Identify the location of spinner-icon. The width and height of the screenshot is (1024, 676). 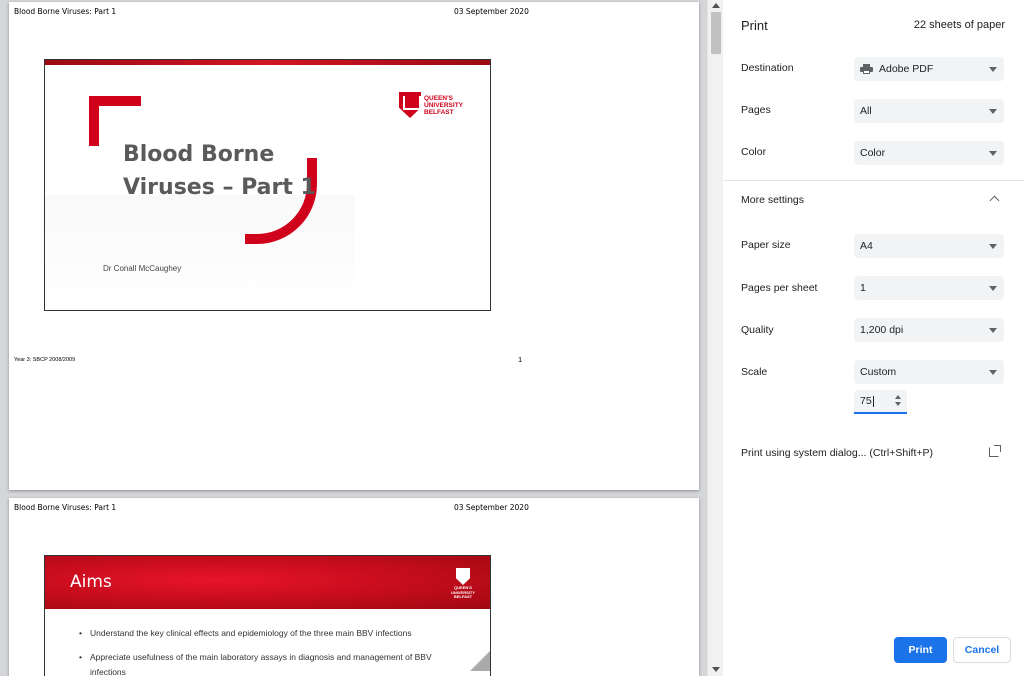
(898, 400).